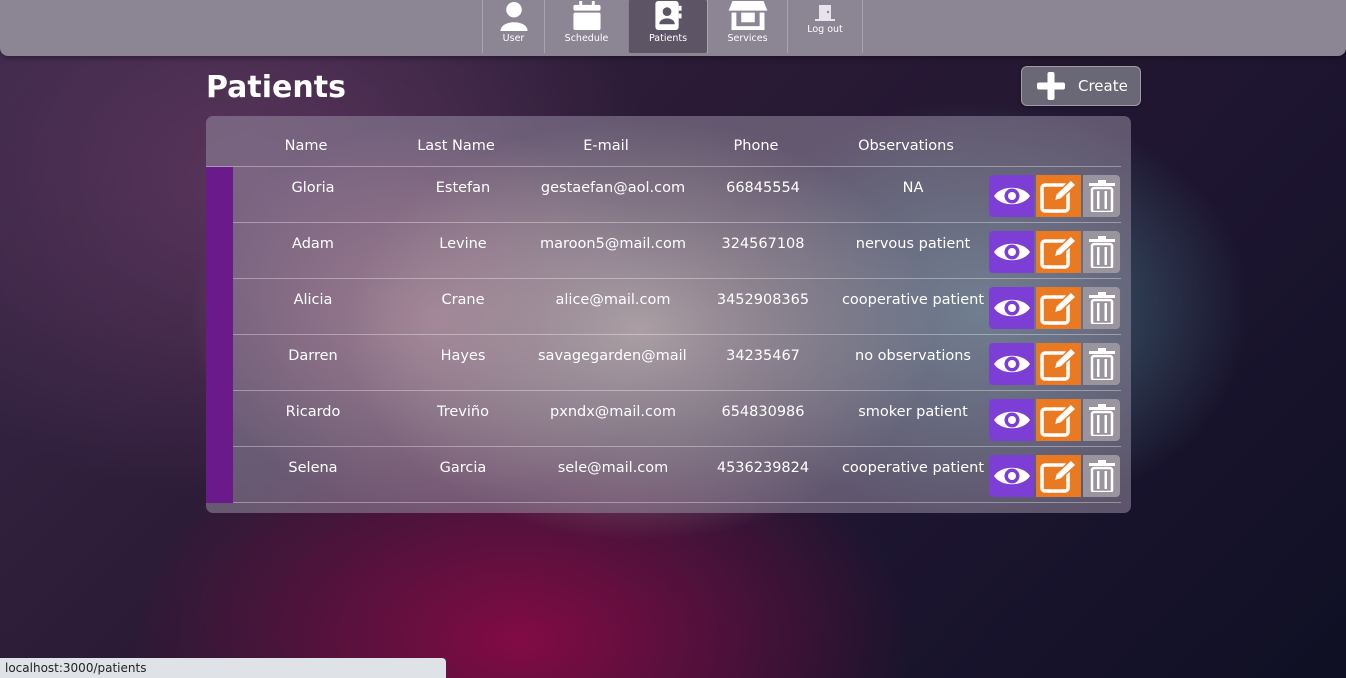 Image resolution: width=1346 pixels, height=678 pixels. I want to click on cell-phone: 654830986, so click(763, 412).